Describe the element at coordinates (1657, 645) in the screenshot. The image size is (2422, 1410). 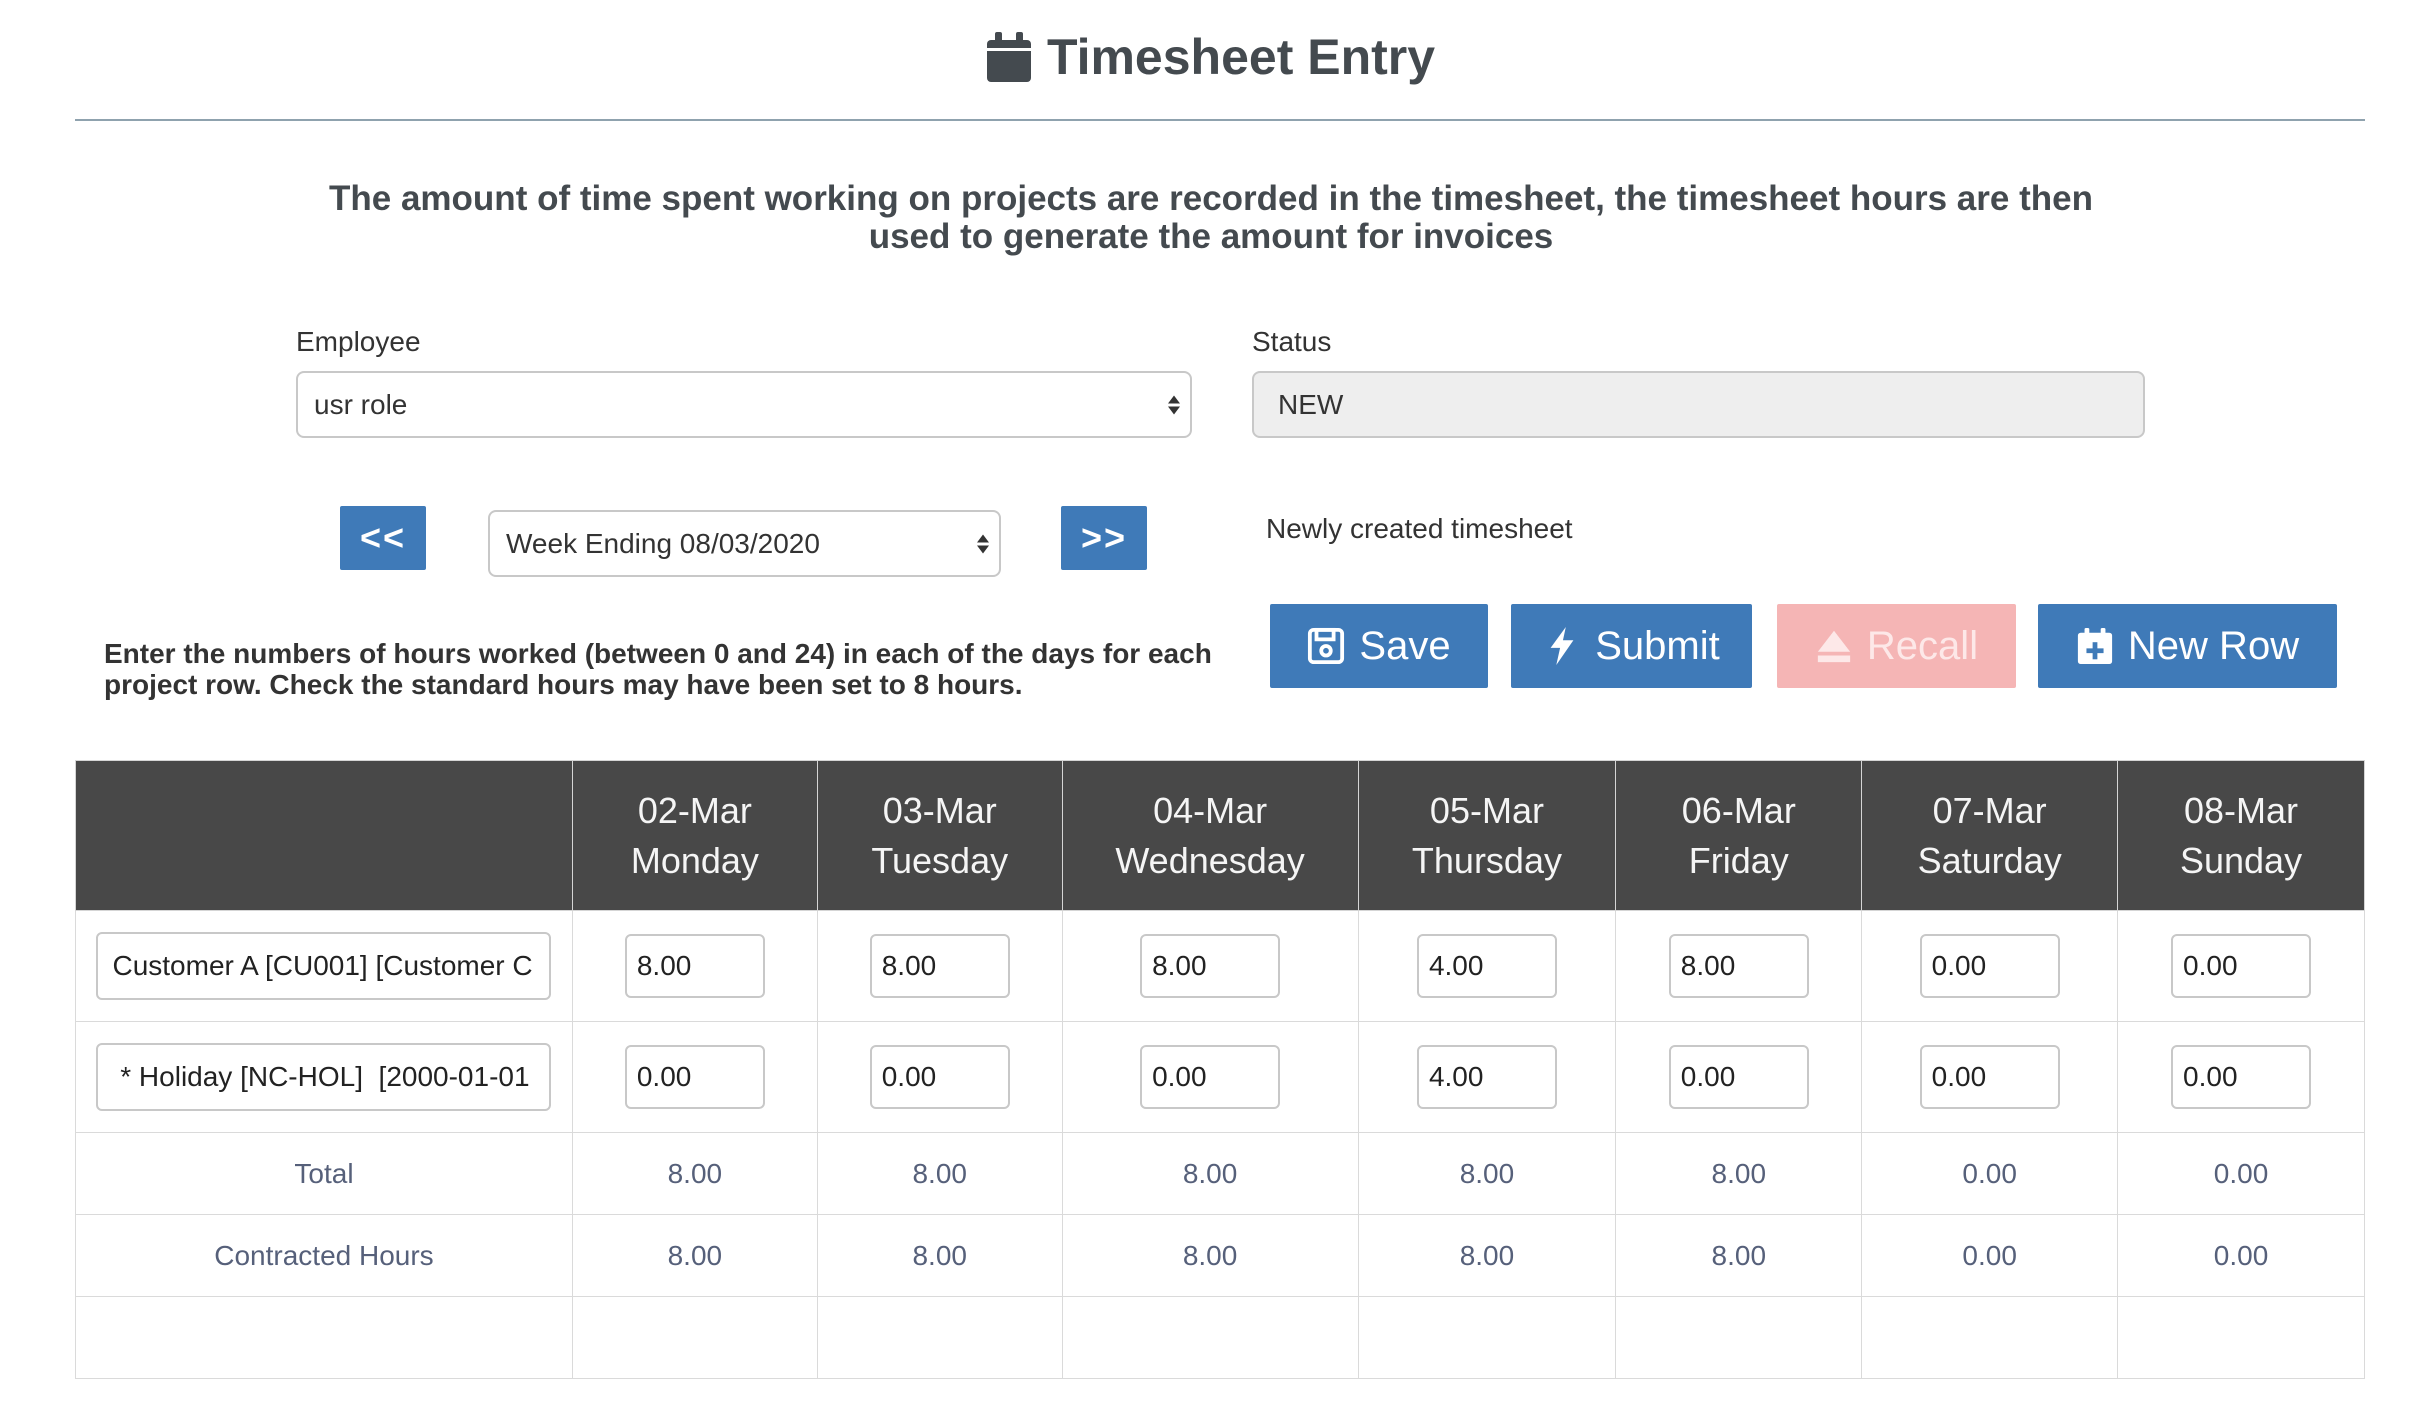
I see `submit-button-label: Submit` at that location.